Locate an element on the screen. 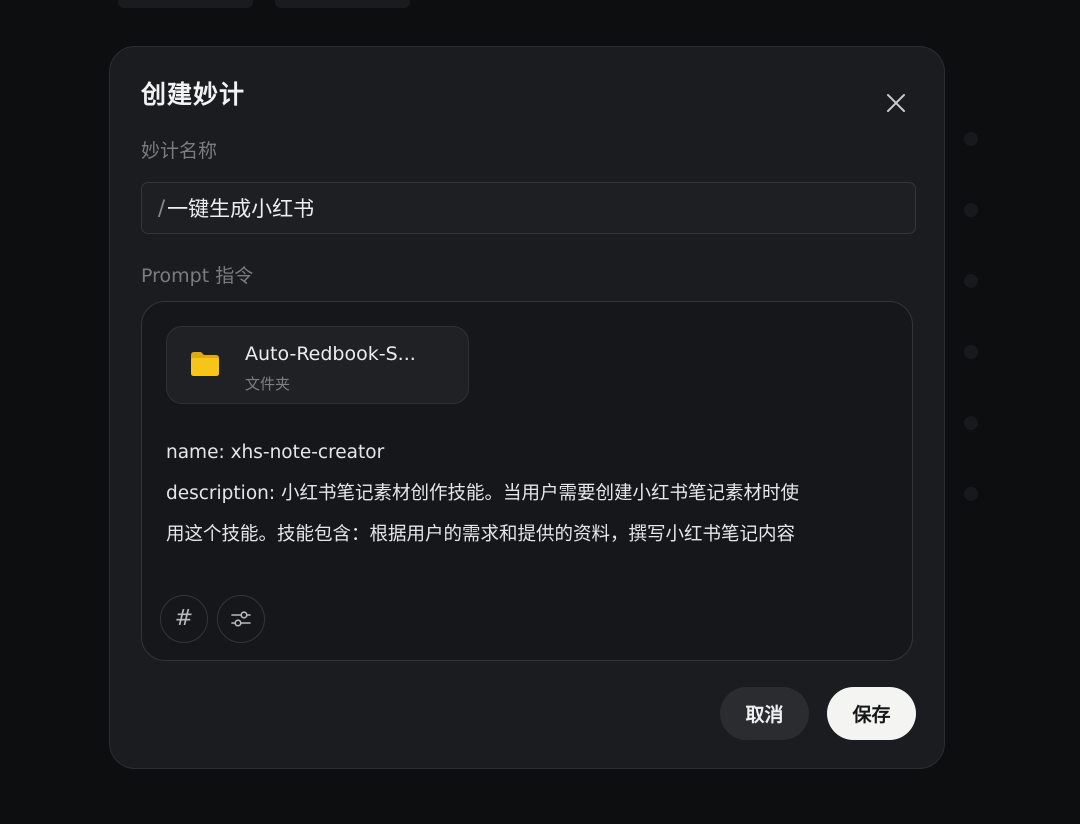 The image size is (1080, 824). attachment-type: 文件夹 is located at coordinates (268, 384).